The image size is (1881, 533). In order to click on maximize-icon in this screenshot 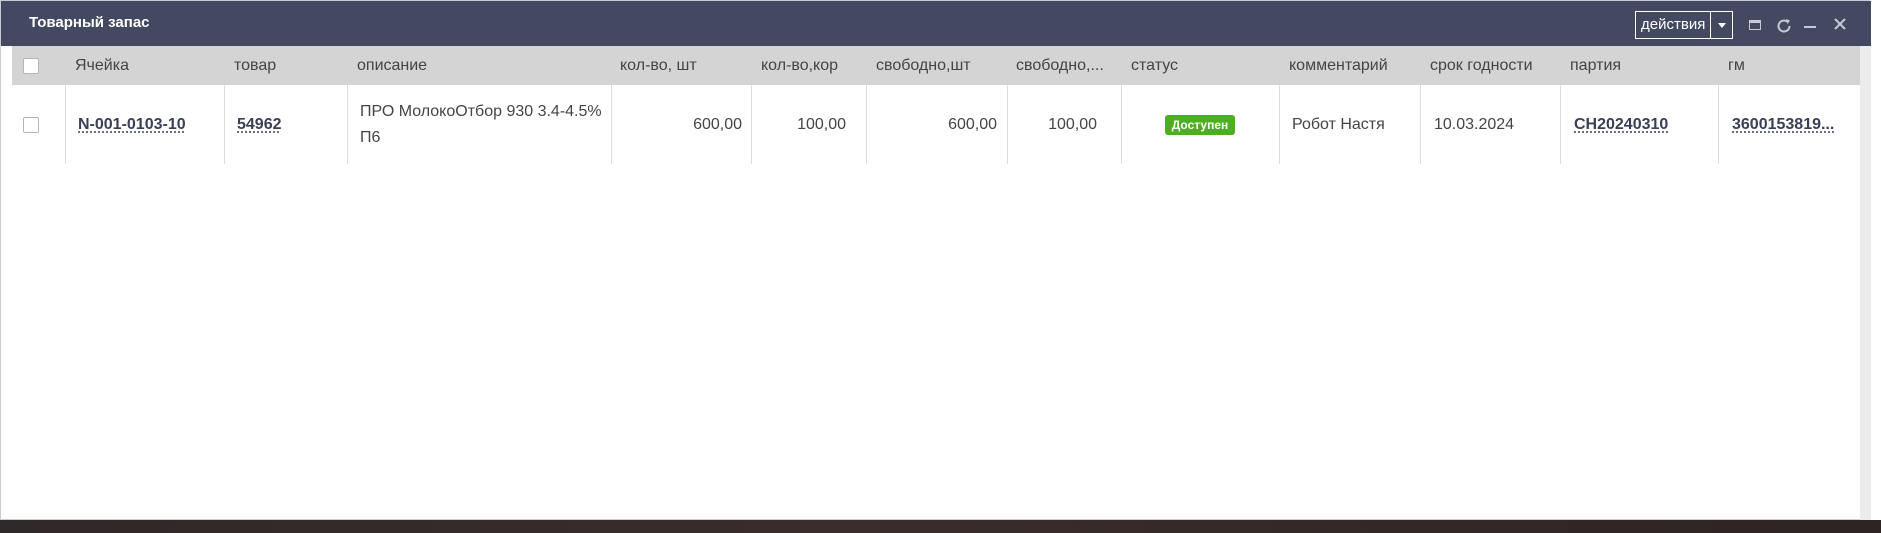, I will do `click(1755, 25)`.